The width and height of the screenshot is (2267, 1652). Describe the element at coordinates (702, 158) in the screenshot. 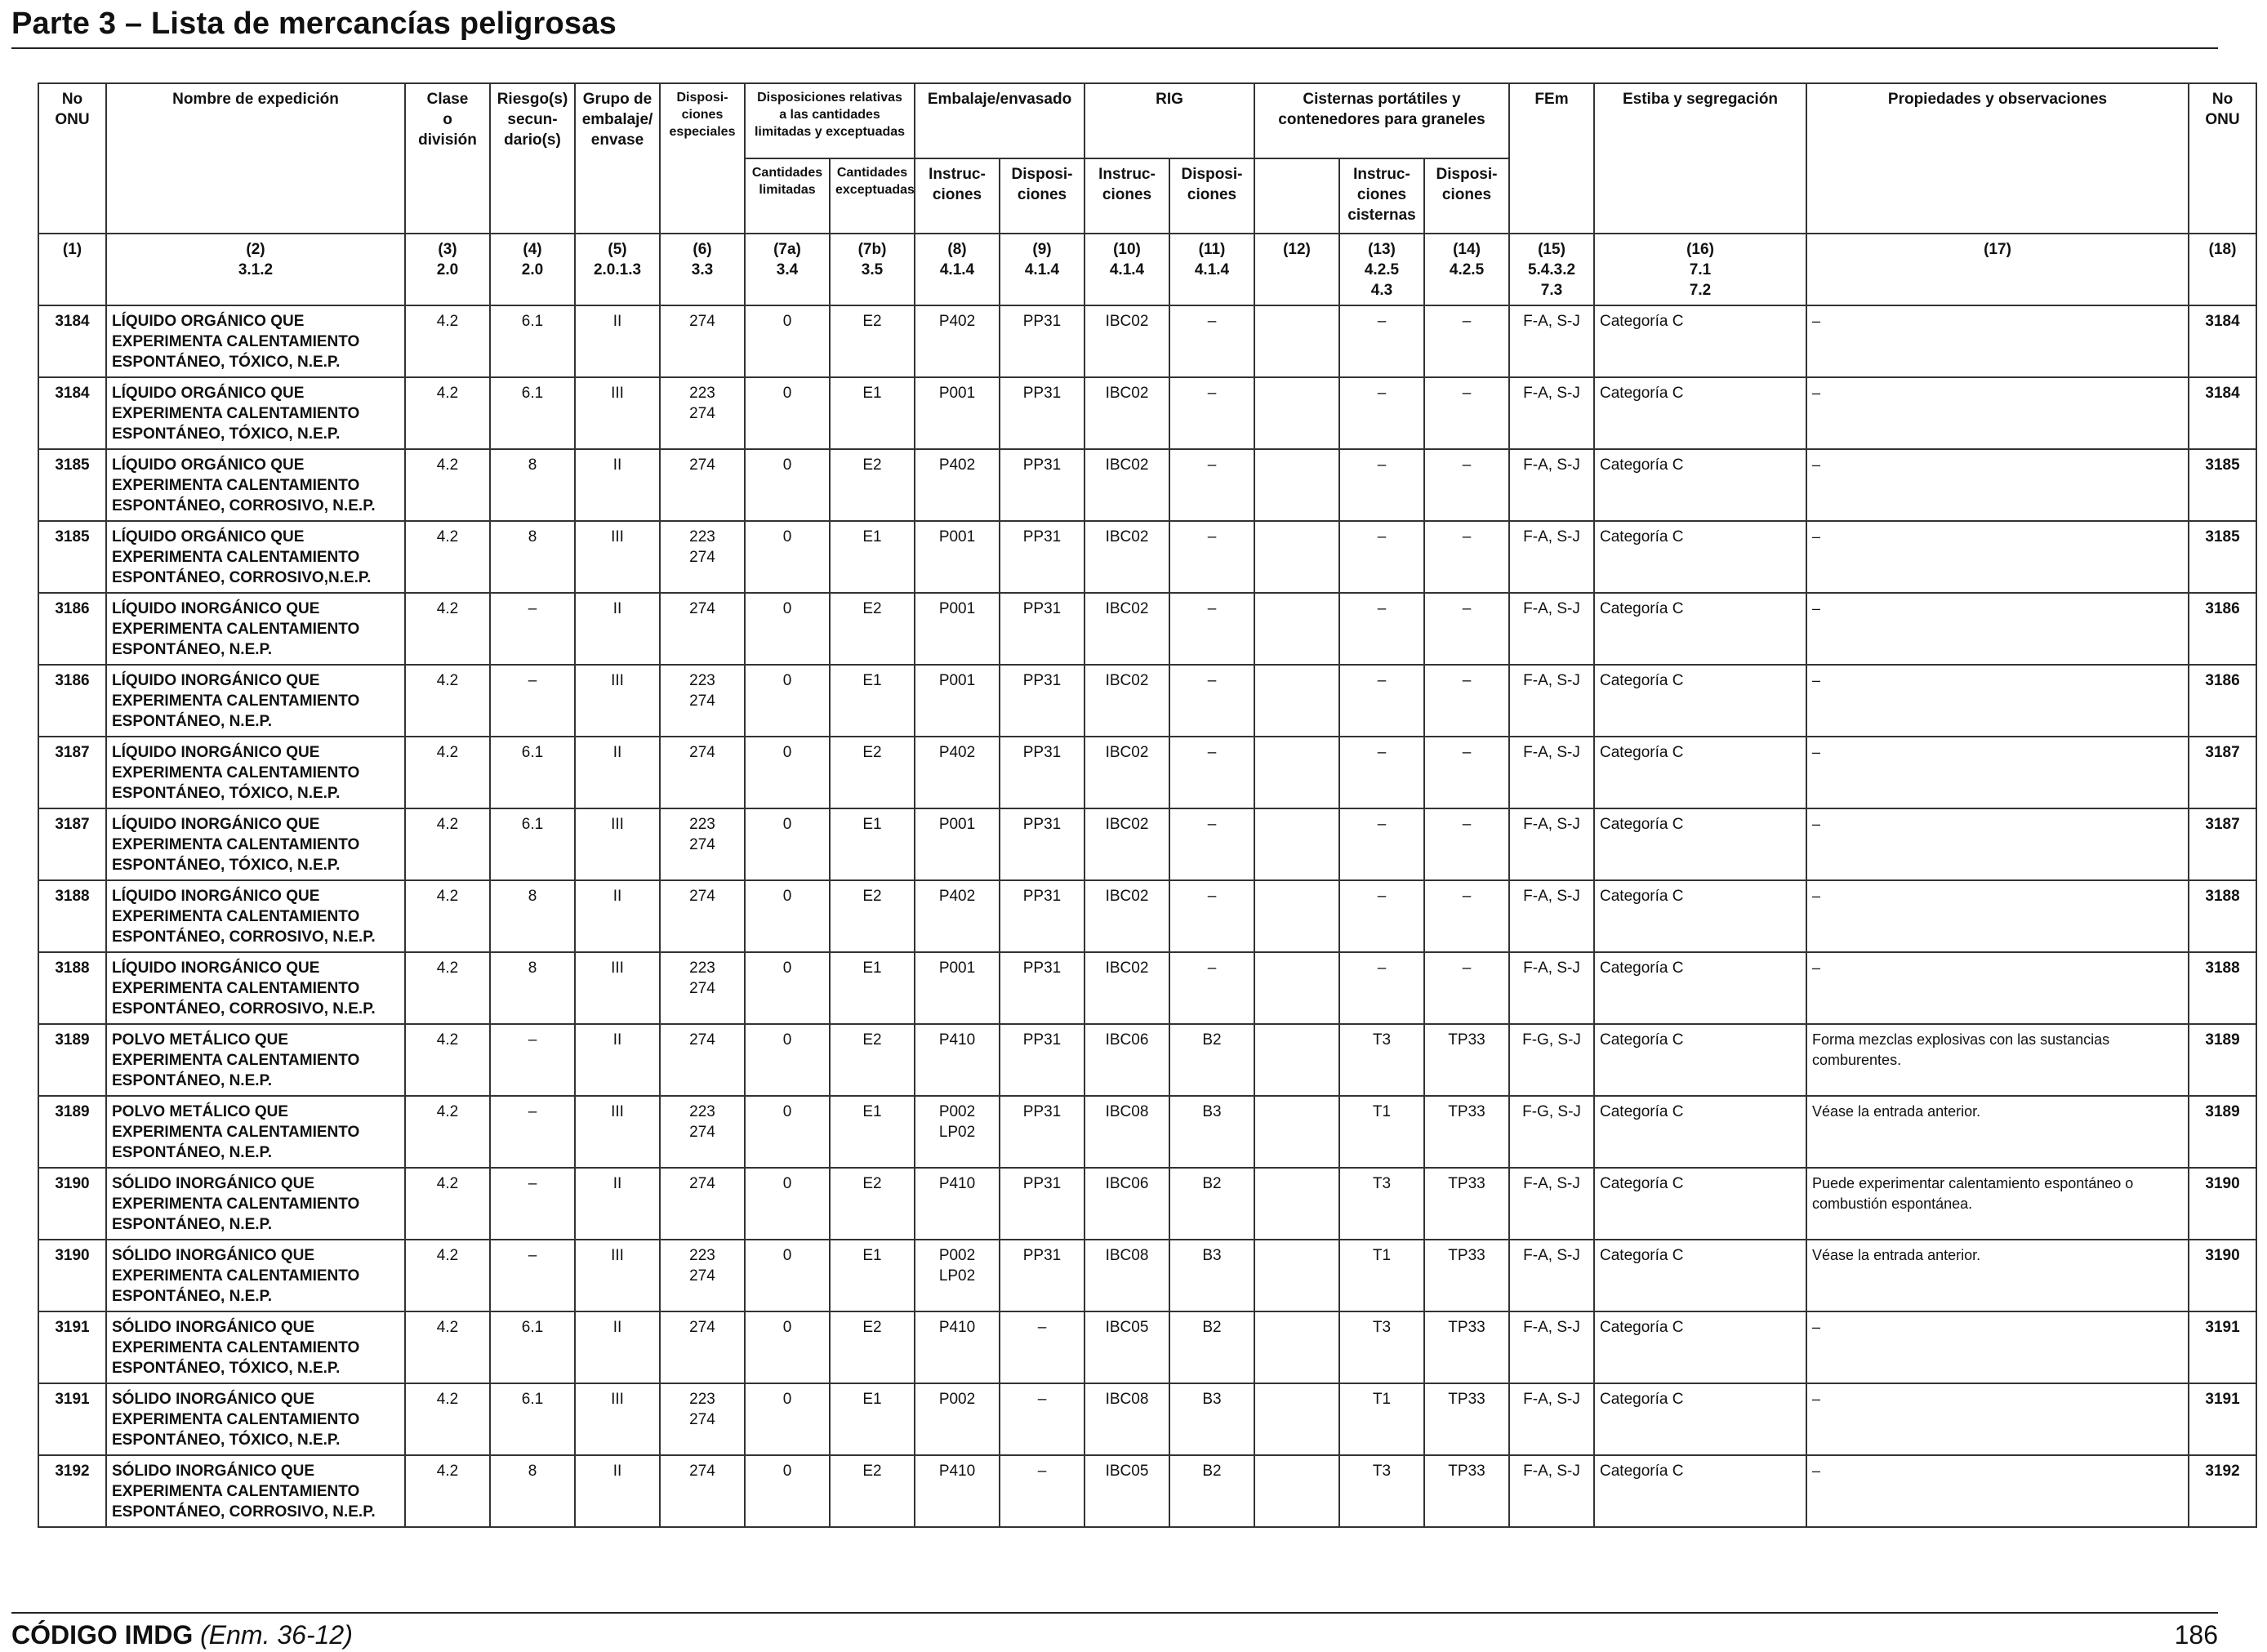

I see `header-disposiciones-especiales: Disposi- ciones especiales` at that location.